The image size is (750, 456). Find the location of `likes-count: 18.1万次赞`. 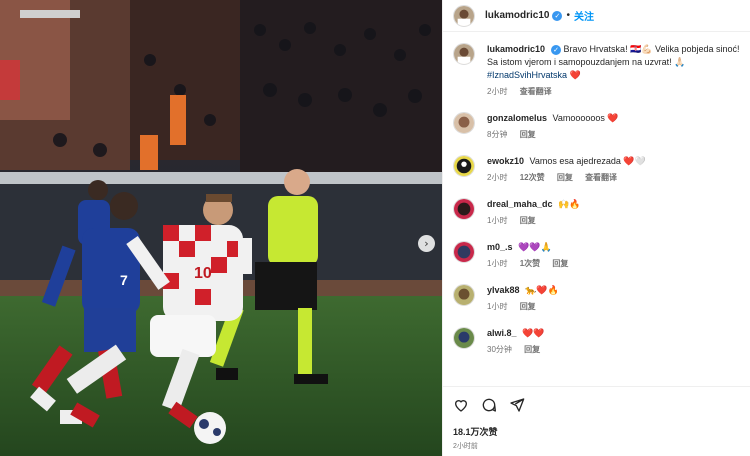

likes-count: 18.1万次赞 is located at coordinates (596, 431).